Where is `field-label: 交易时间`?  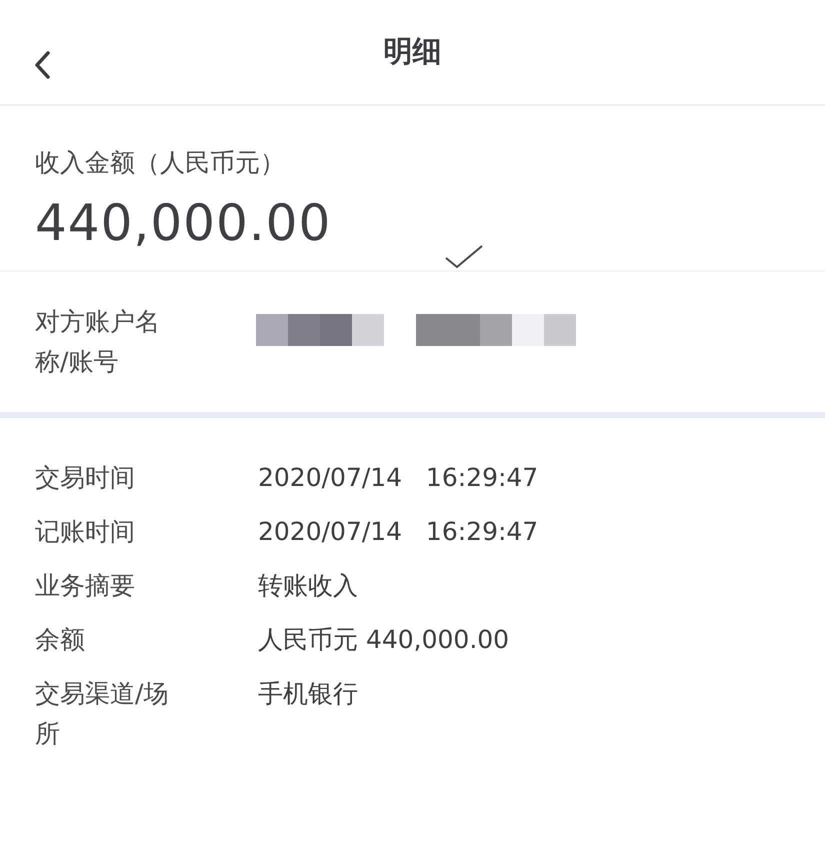 field-label: 交易时间 is located at coordinates (85, 478).